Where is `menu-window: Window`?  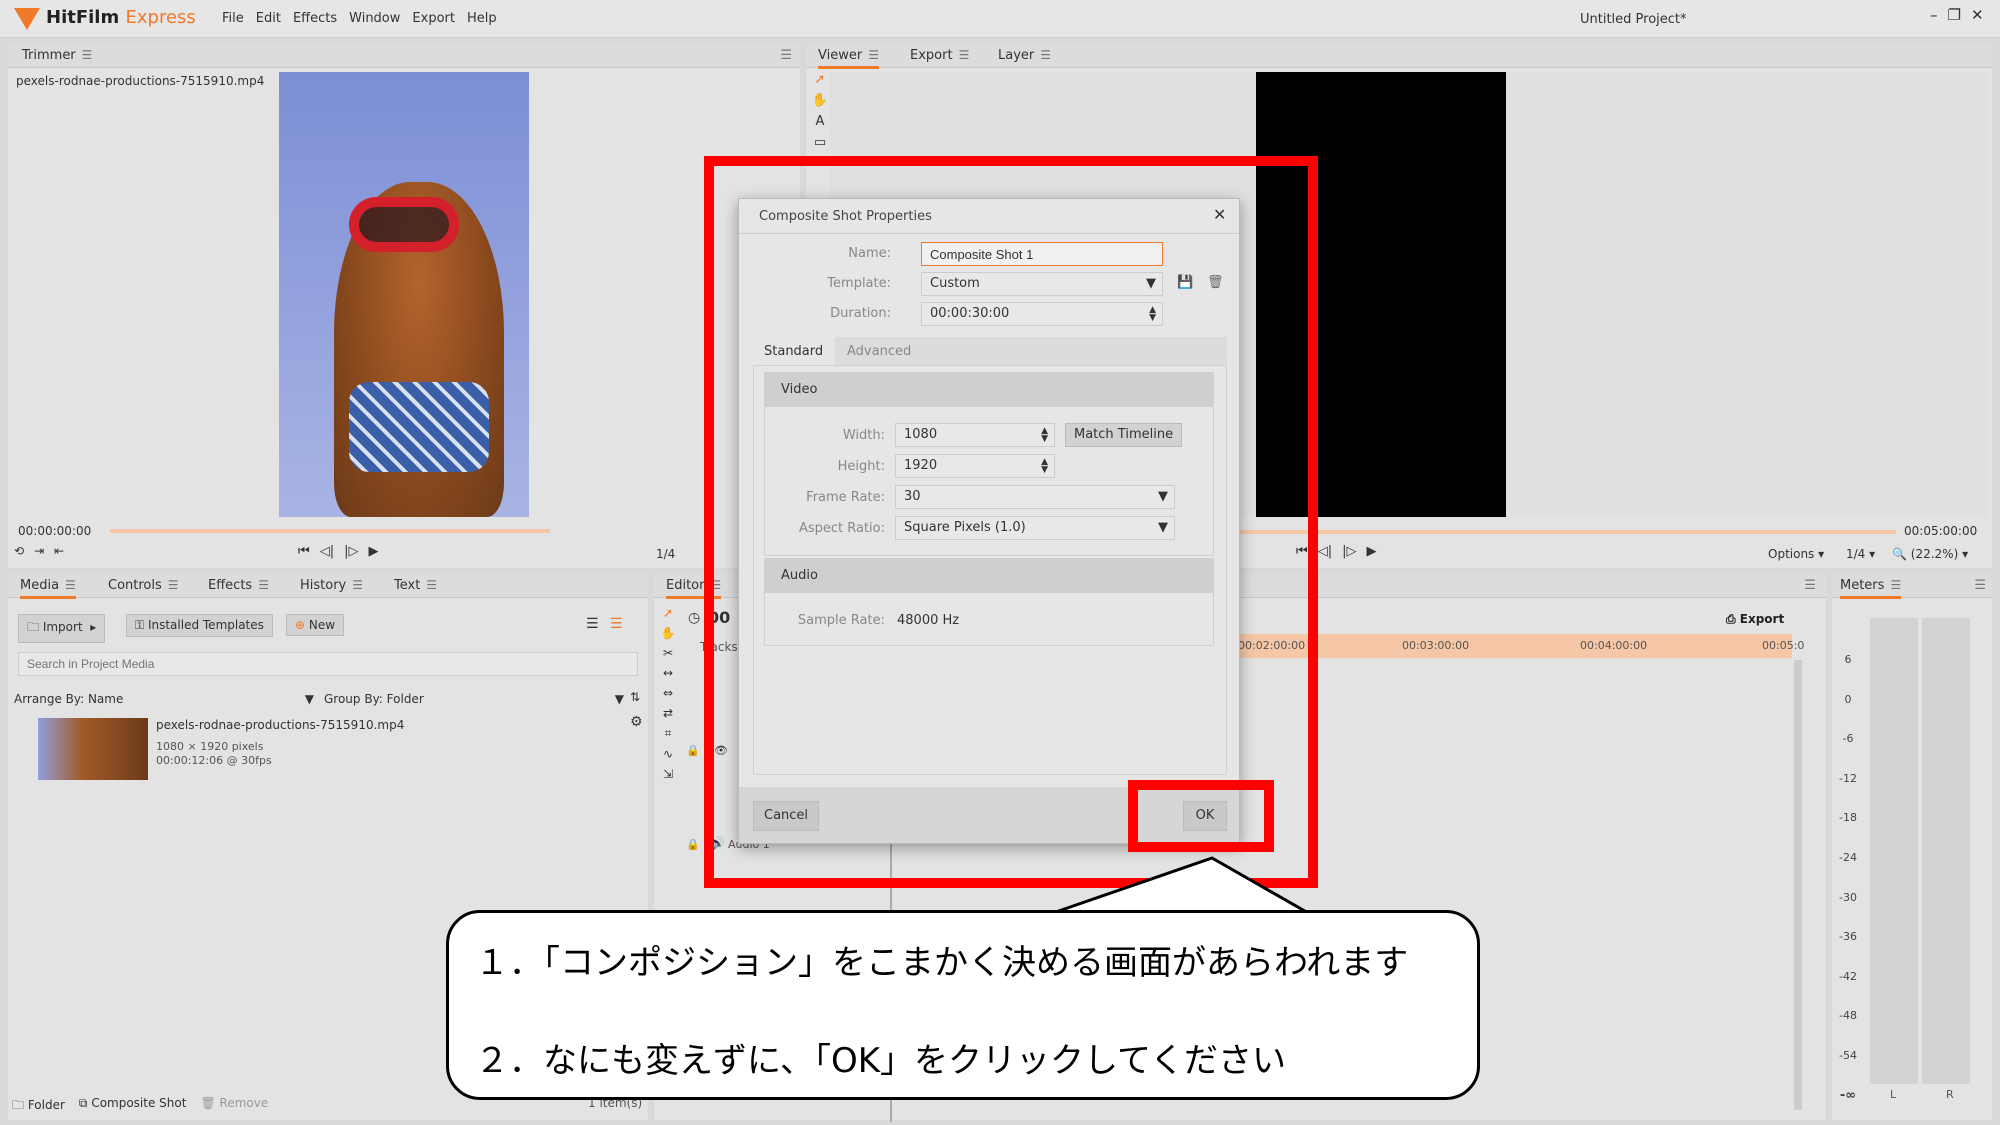 menu-window: Window is located at coordinates (374, 18).